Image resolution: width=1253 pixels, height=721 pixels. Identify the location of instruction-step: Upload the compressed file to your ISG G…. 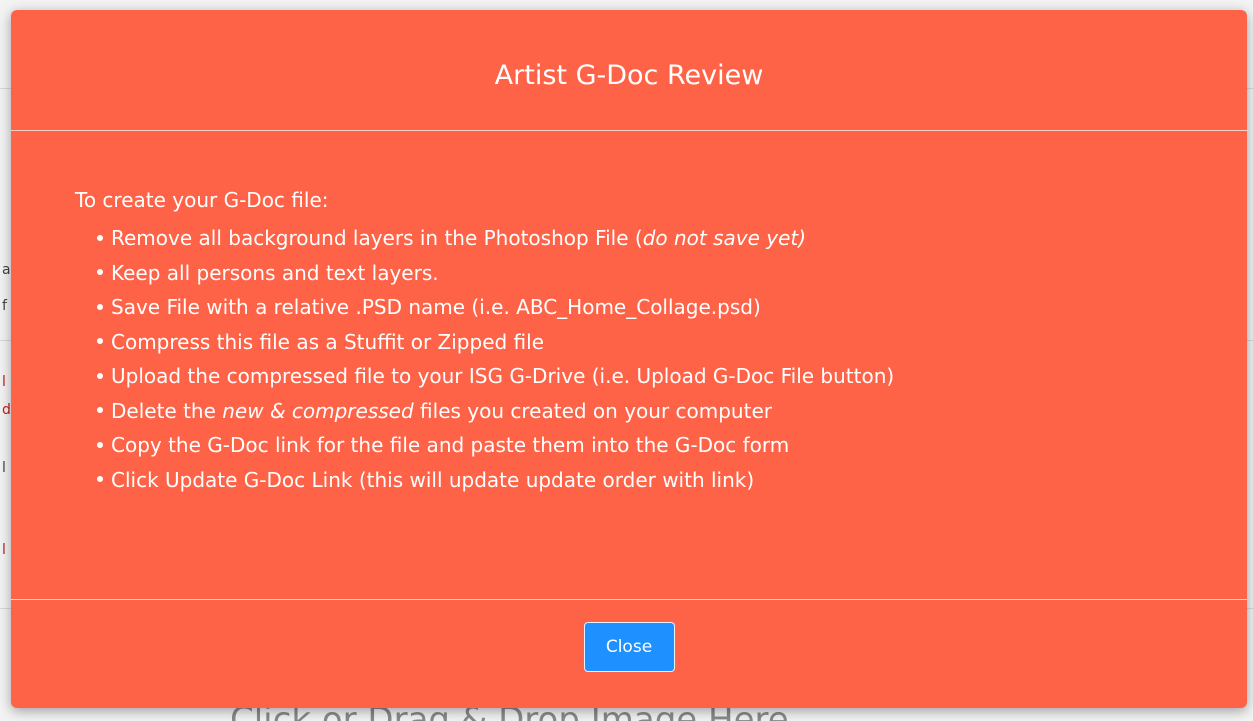
(672, 376).